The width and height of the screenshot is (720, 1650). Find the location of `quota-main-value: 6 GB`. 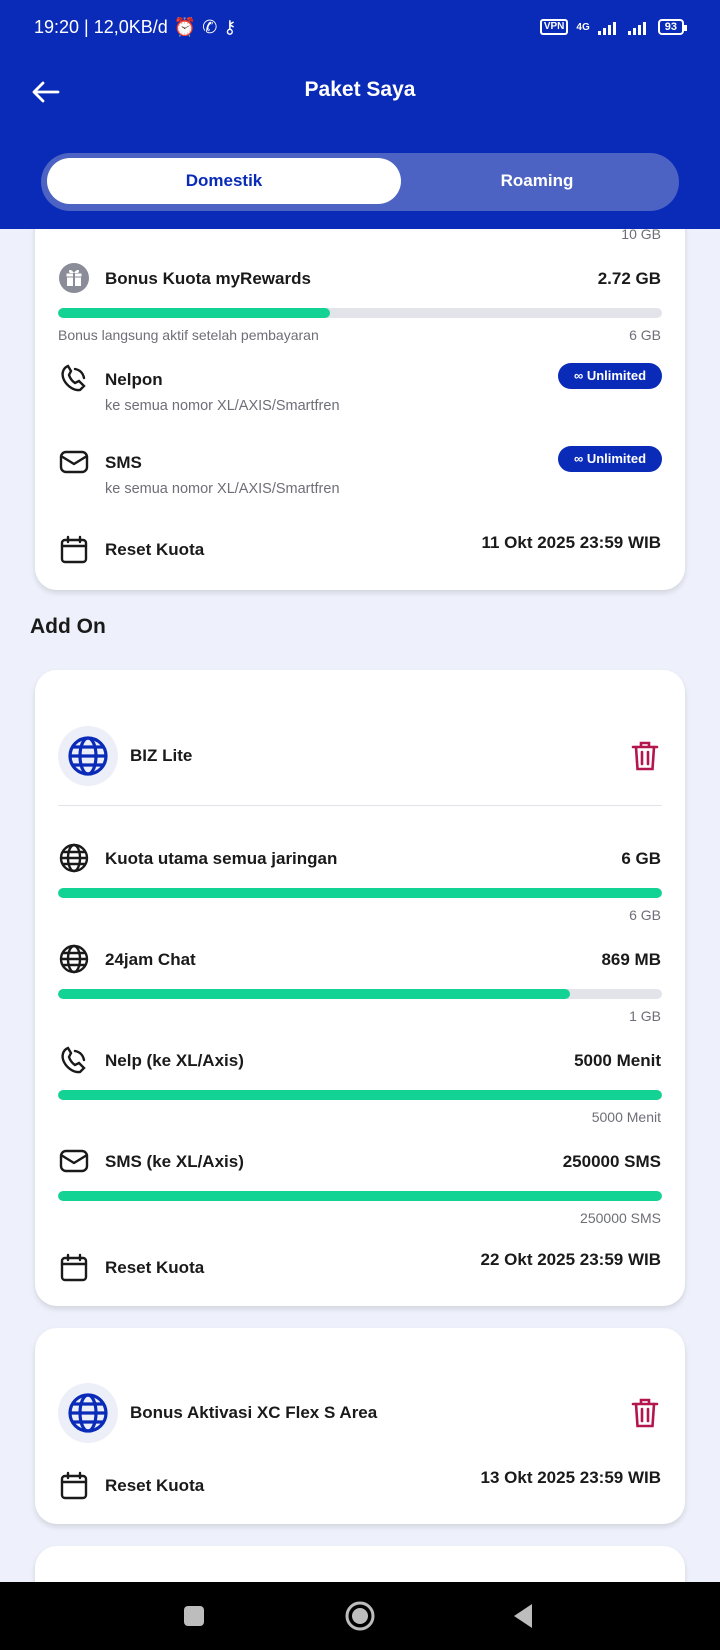

quota-main-value: 6 GB is located at coordinates (641, 858).